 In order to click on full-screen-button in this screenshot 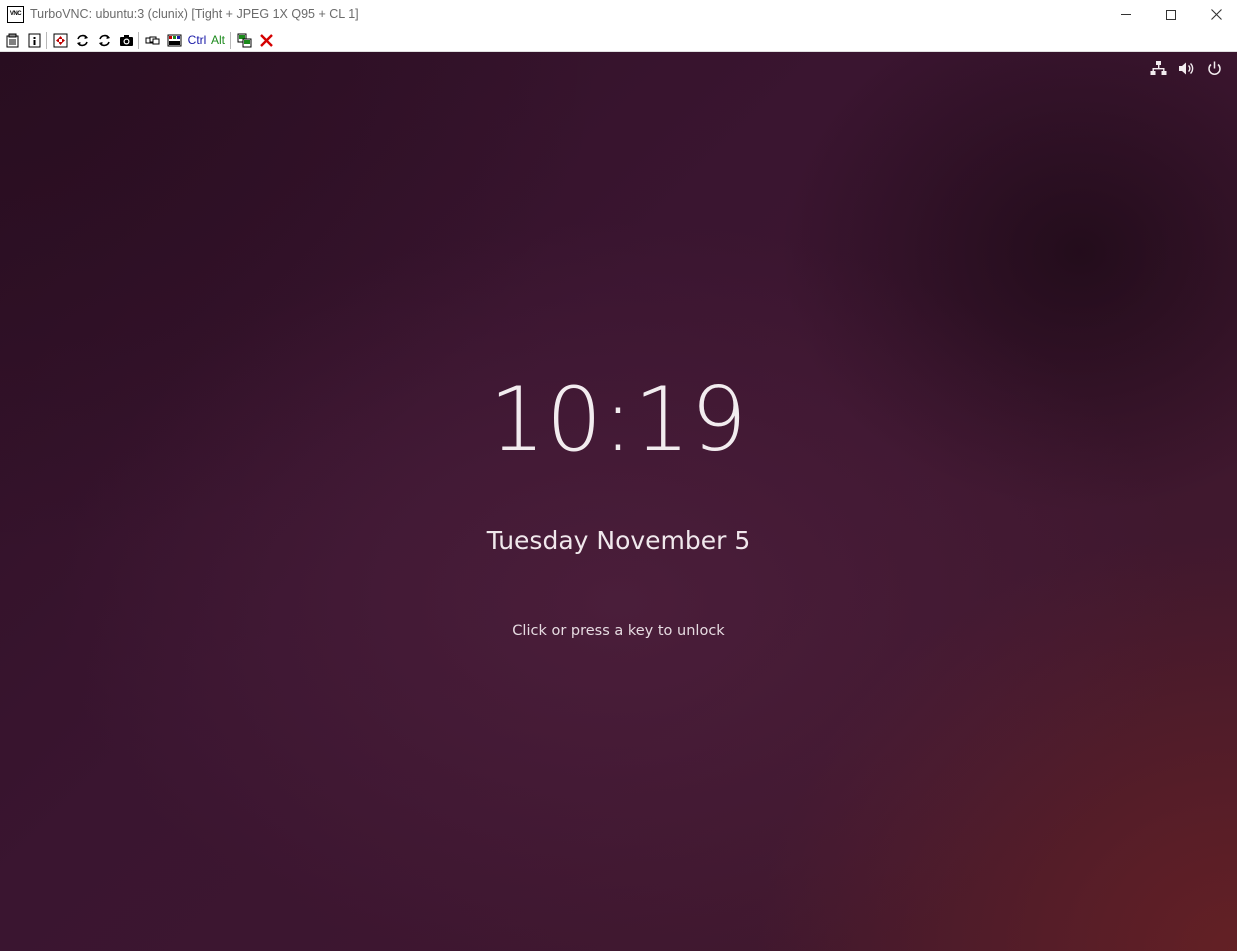, I will do `click(60, 40)`.